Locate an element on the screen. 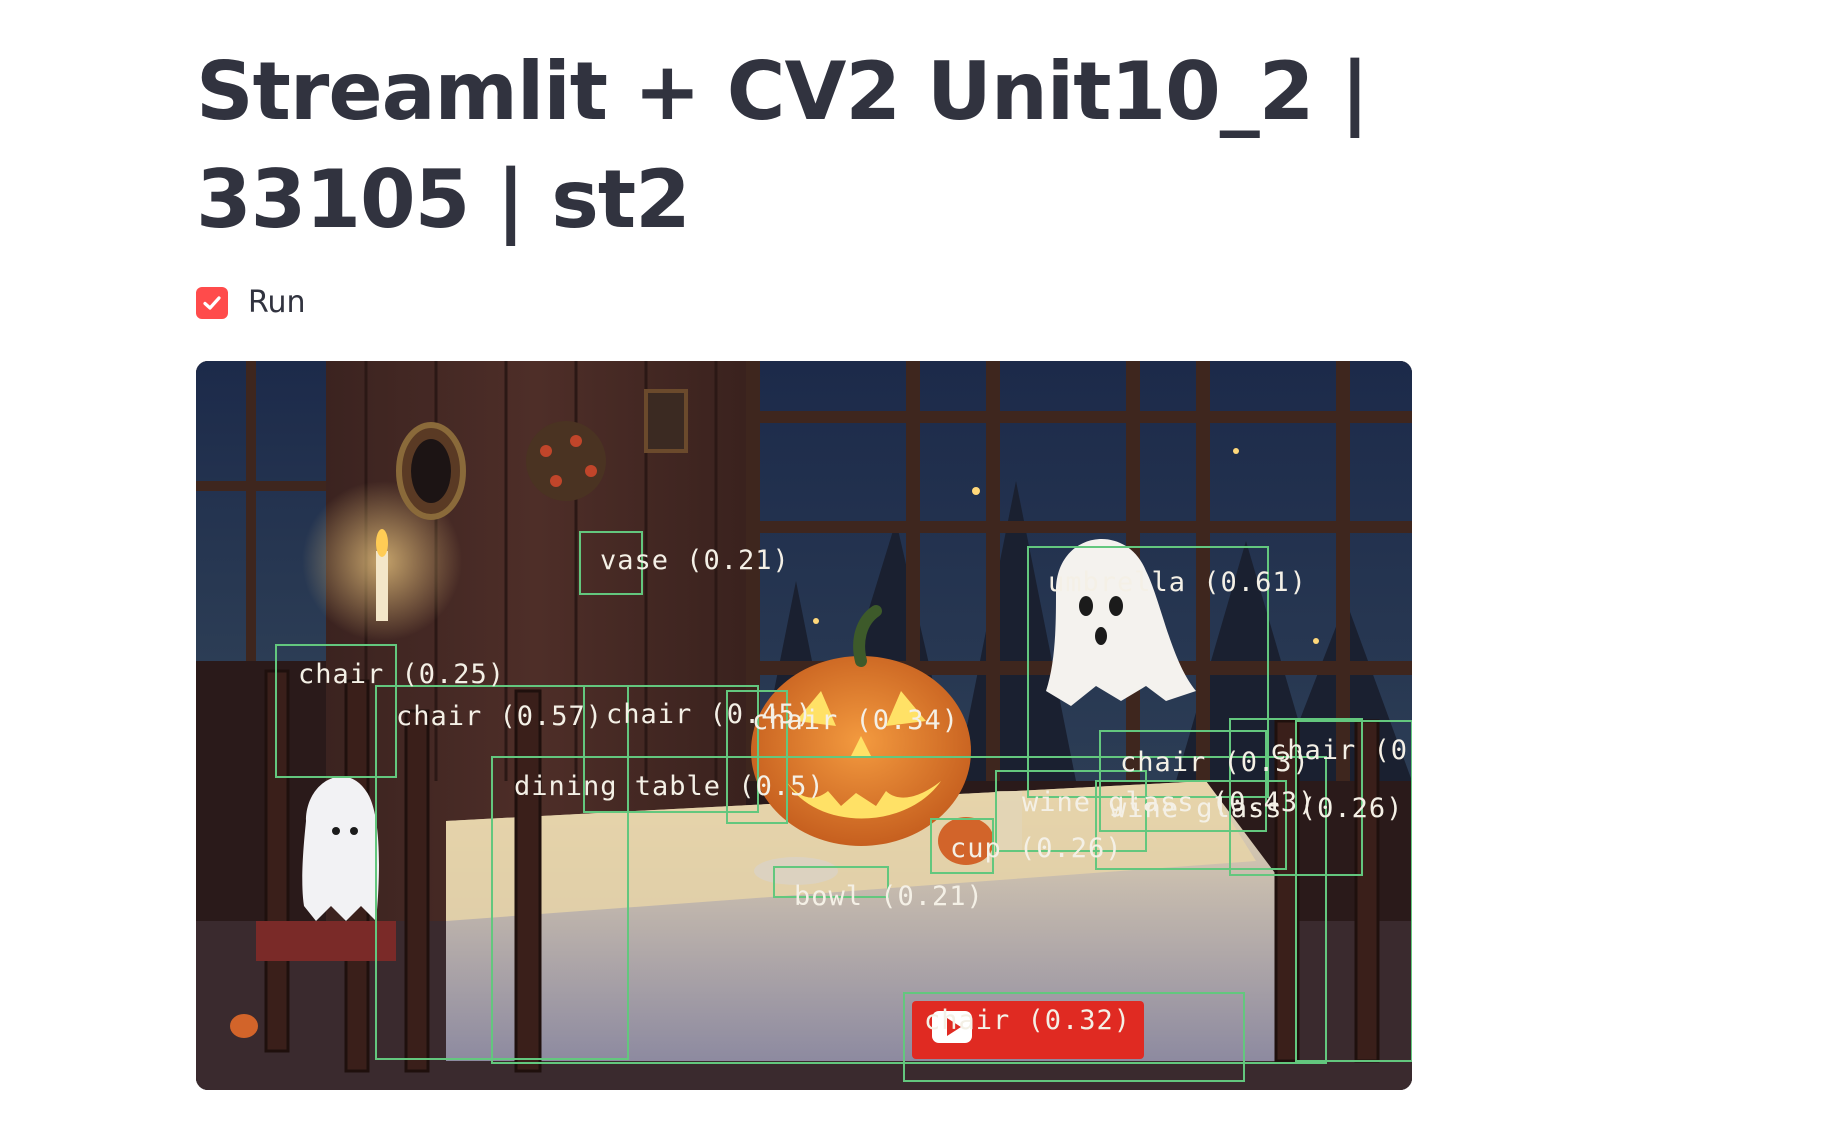  detection-label-chair7: chair (0.32) is located at coordinates (1027, 1020).